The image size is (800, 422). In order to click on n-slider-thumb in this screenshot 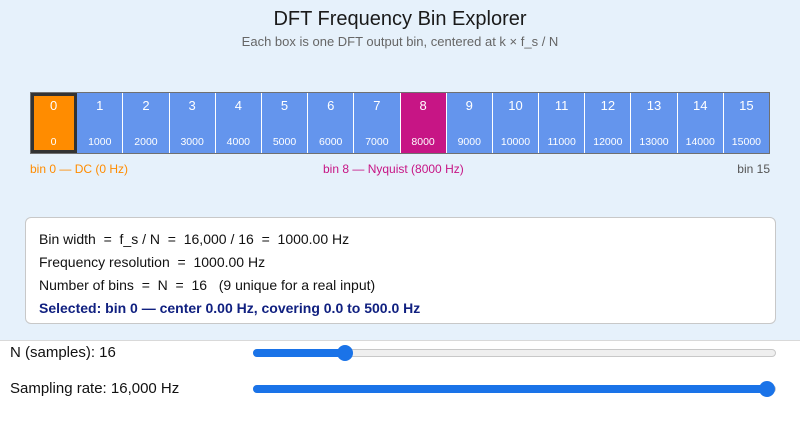, I will do `click(345, 353)`.